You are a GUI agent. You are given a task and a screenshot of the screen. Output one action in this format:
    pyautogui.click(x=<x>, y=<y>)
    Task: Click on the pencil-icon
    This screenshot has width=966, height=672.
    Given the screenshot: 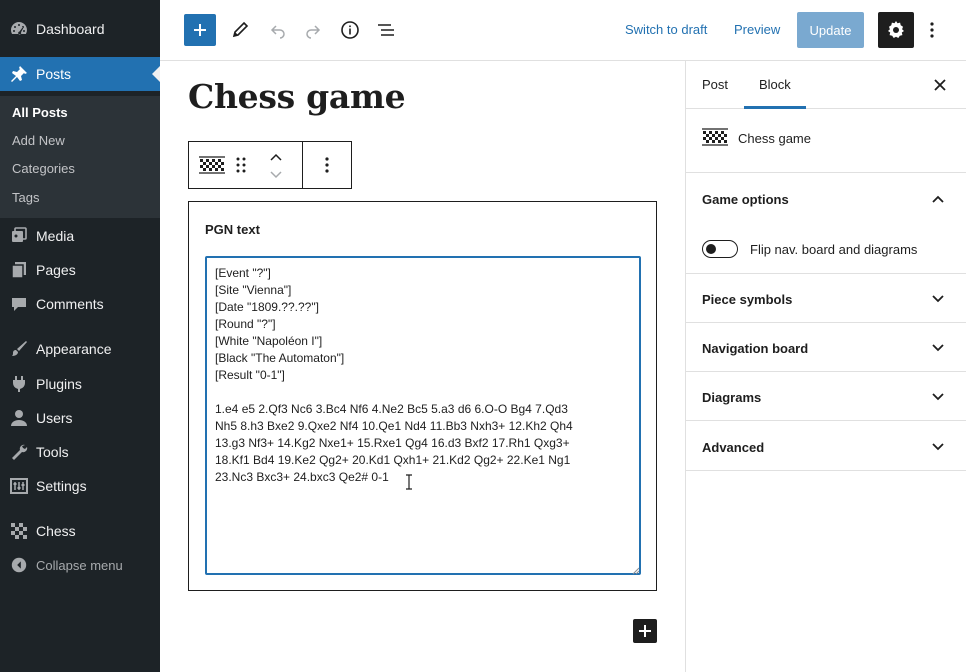 What is the action you would take?
    pyautogui.click(x=240, y=29)
    